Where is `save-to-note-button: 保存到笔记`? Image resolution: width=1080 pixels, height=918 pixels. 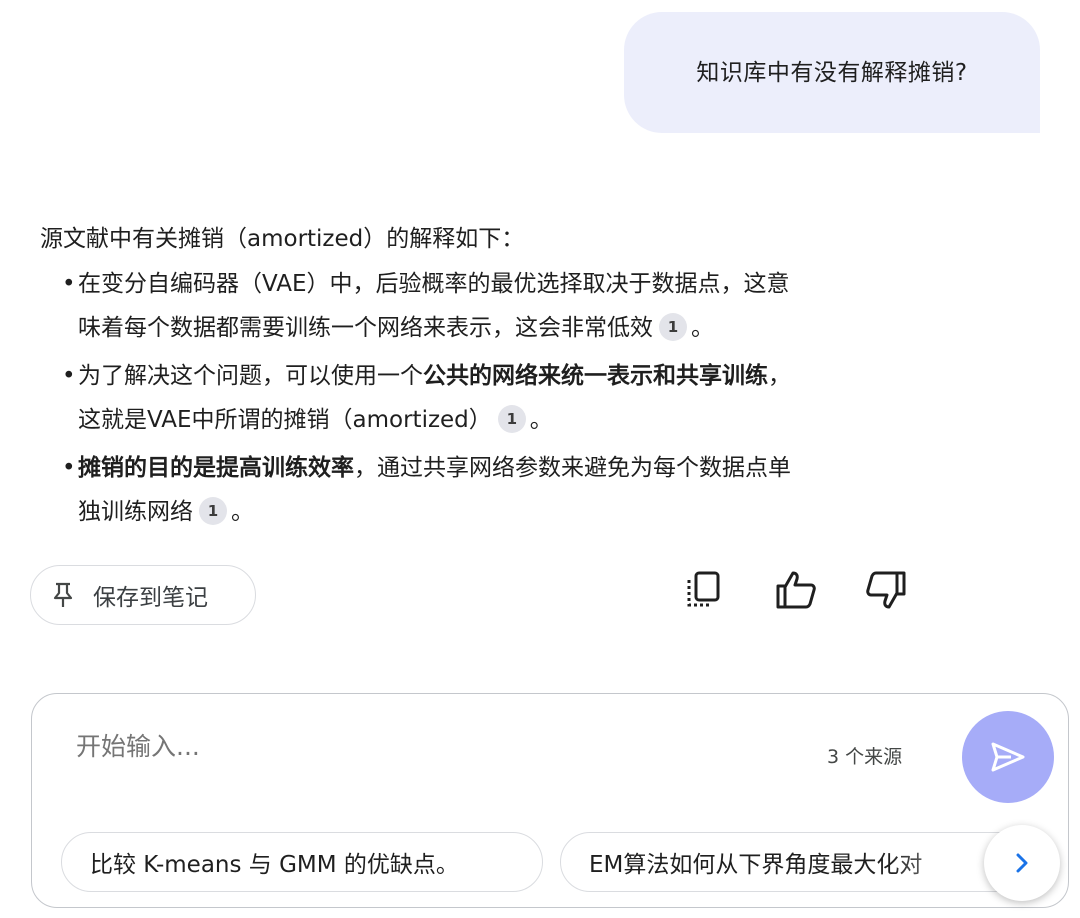 save-to-note-button: 保存到笔记 is located at coordinates (143, 595).